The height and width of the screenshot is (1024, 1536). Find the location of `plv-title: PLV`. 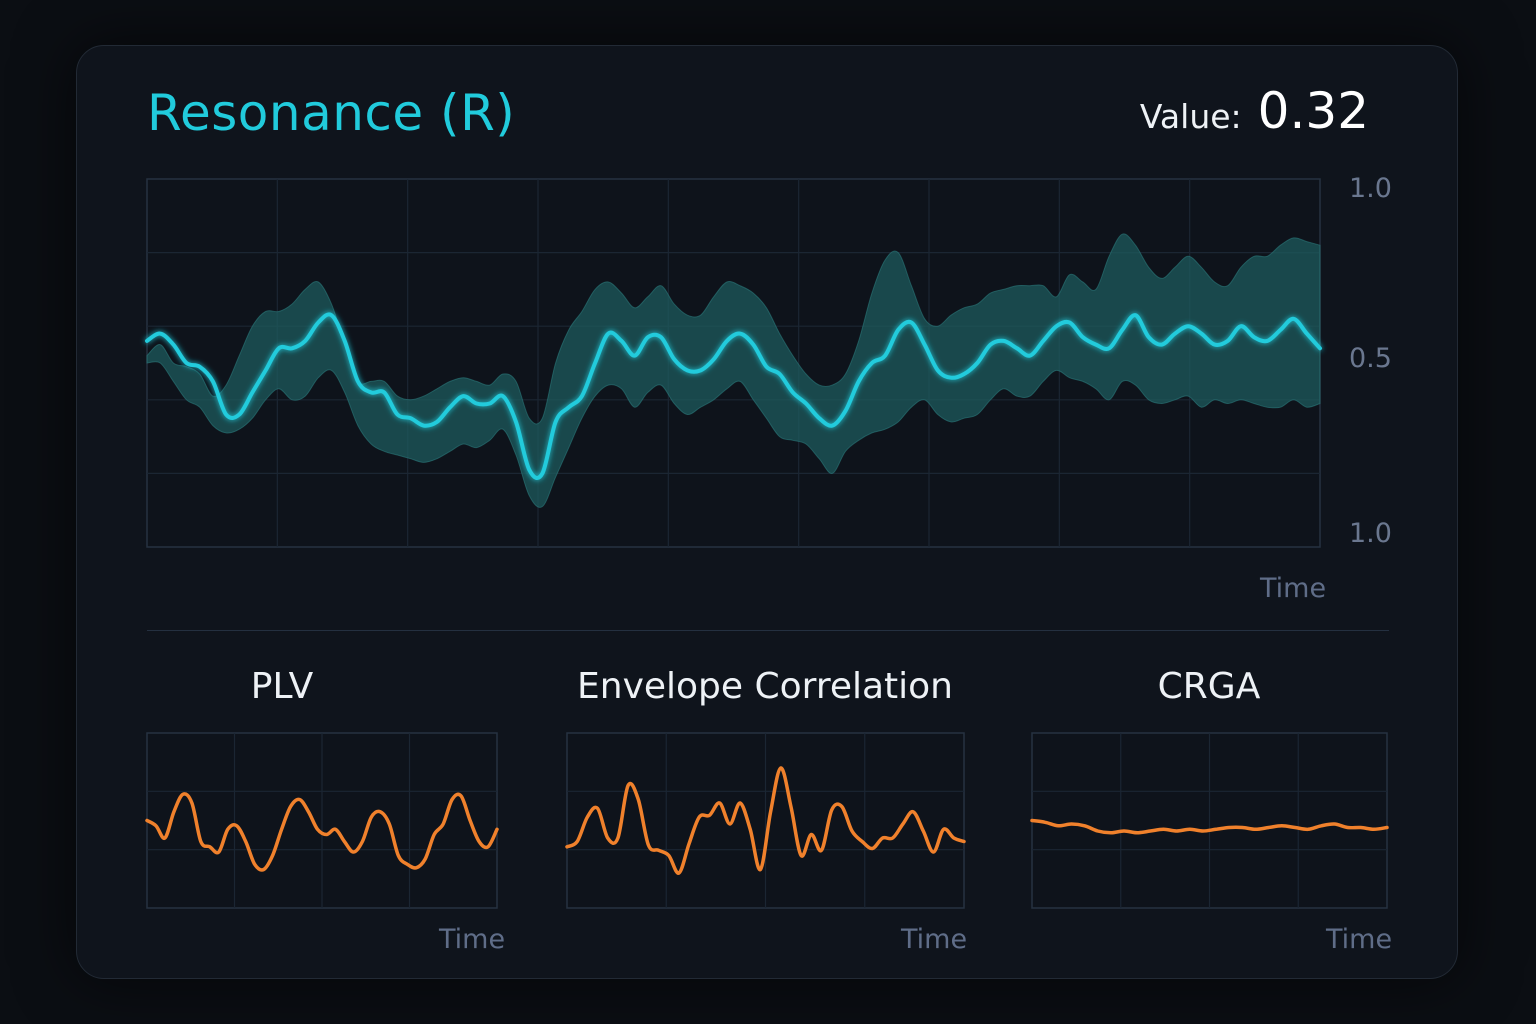

plv-title: PLV is located at coordinates (282, 686).